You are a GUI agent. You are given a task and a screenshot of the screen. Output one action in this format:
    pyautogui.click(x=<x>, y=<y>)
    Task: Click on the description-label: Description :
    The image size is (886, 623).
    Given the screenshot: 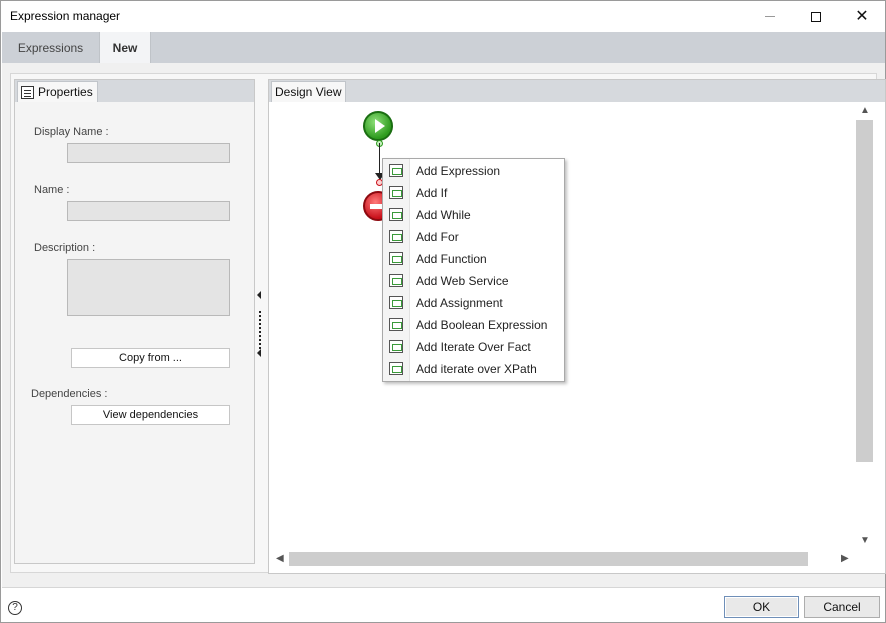 What is the action you would take?
    pyautogui.click(x=65, y=248)
    